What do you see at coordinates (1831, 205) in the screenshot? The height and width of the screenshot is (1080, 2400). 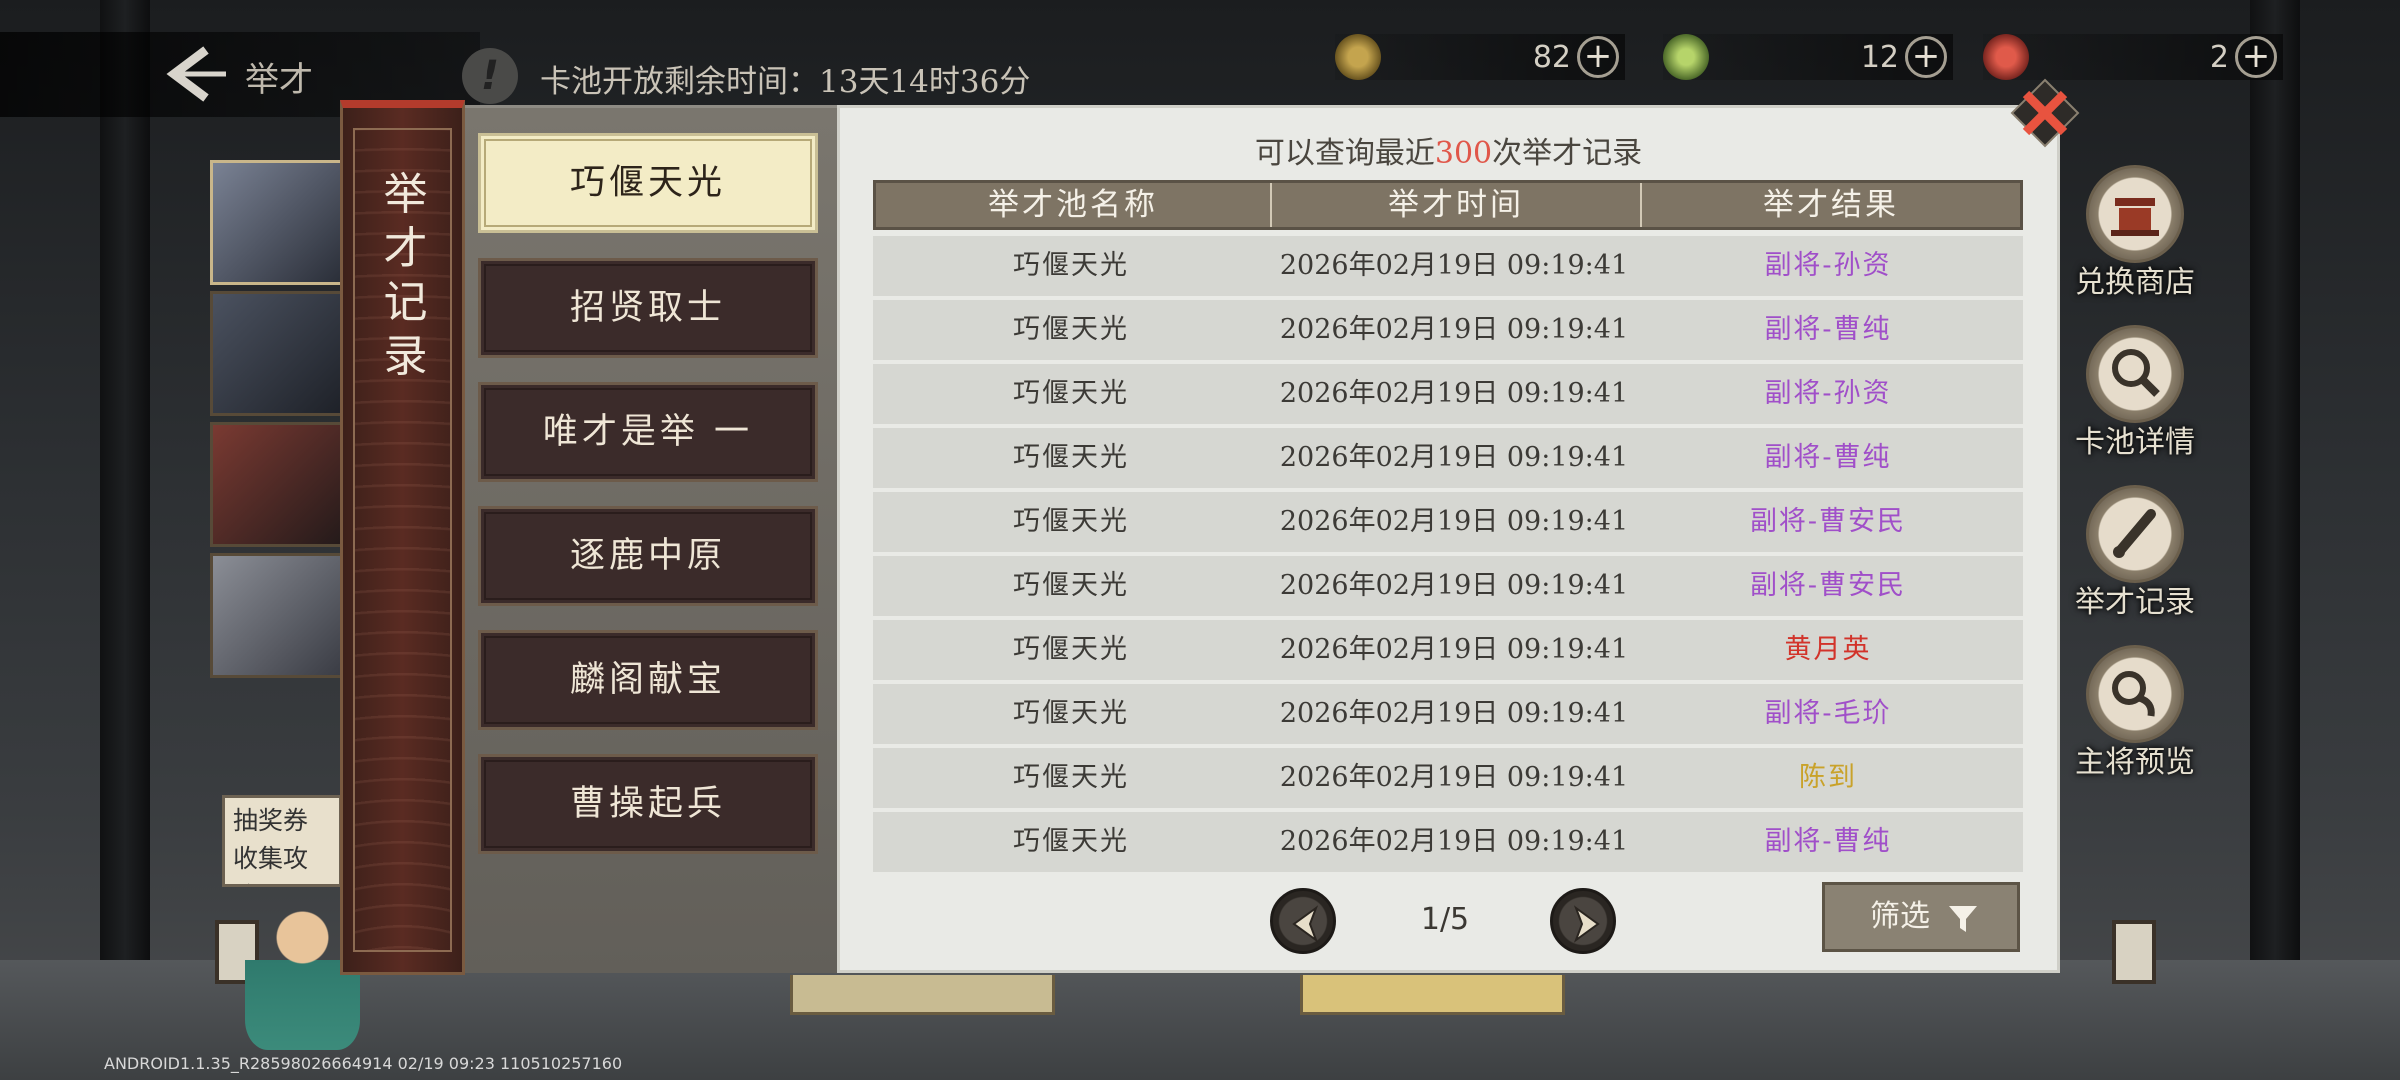 I see `column-header-result: 举才结果` at bounding box center [1831, 205].